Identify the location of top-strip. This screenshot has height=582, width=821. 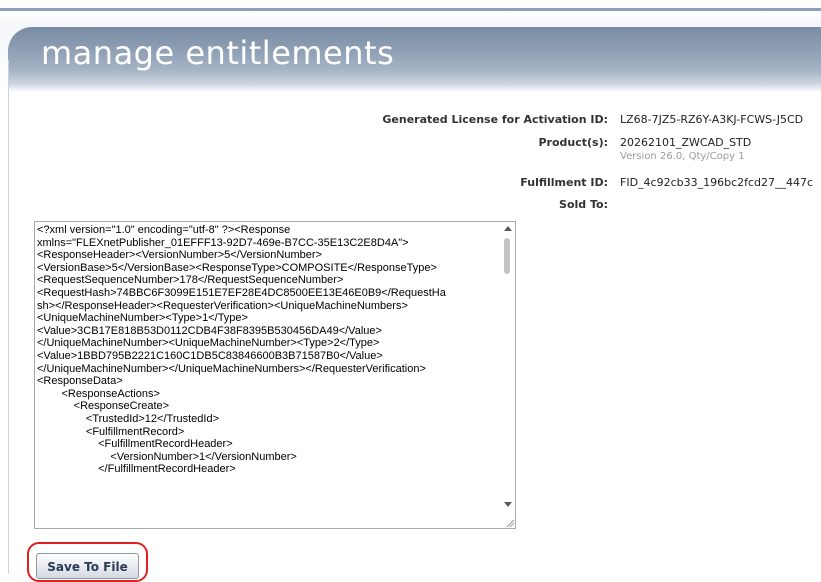
(410, 4).